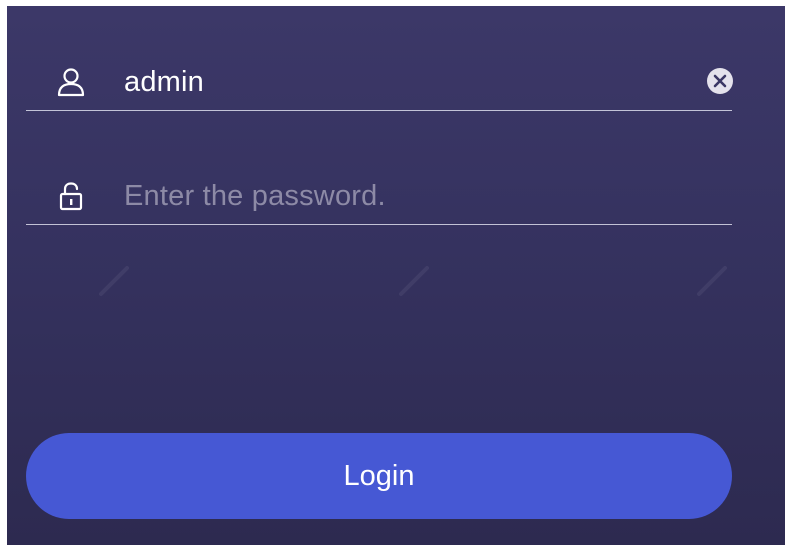 The width and height of the screenshot is (785, 545). Describe the element at coordinates (71, 196) in the screenshot. I see `lock-icon` at that location.